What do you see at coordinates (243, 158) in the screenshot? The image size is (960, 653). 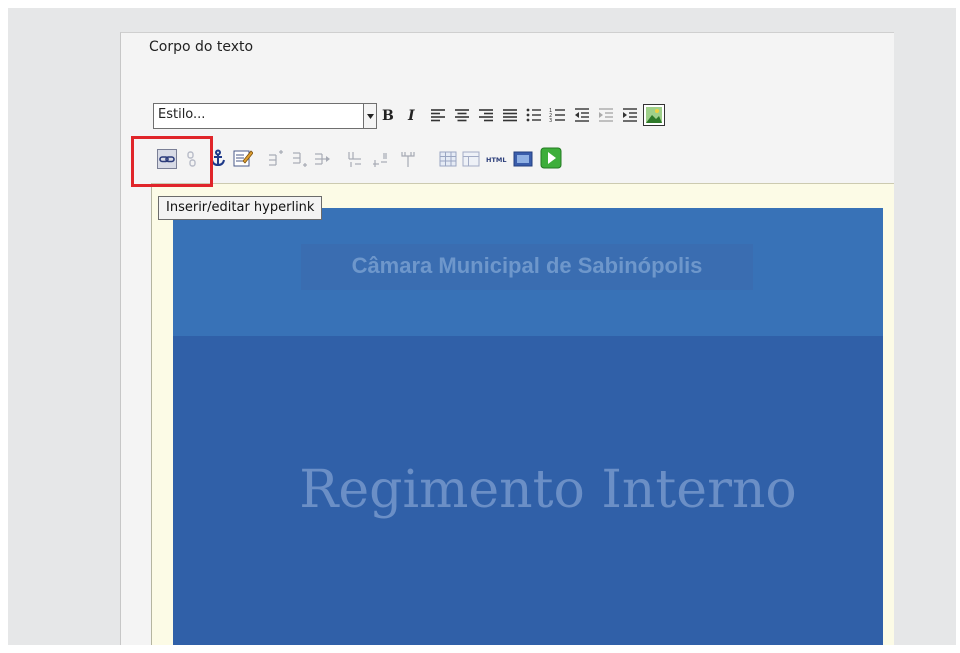 I see `edit-icon` at bounding box center [243, 158].